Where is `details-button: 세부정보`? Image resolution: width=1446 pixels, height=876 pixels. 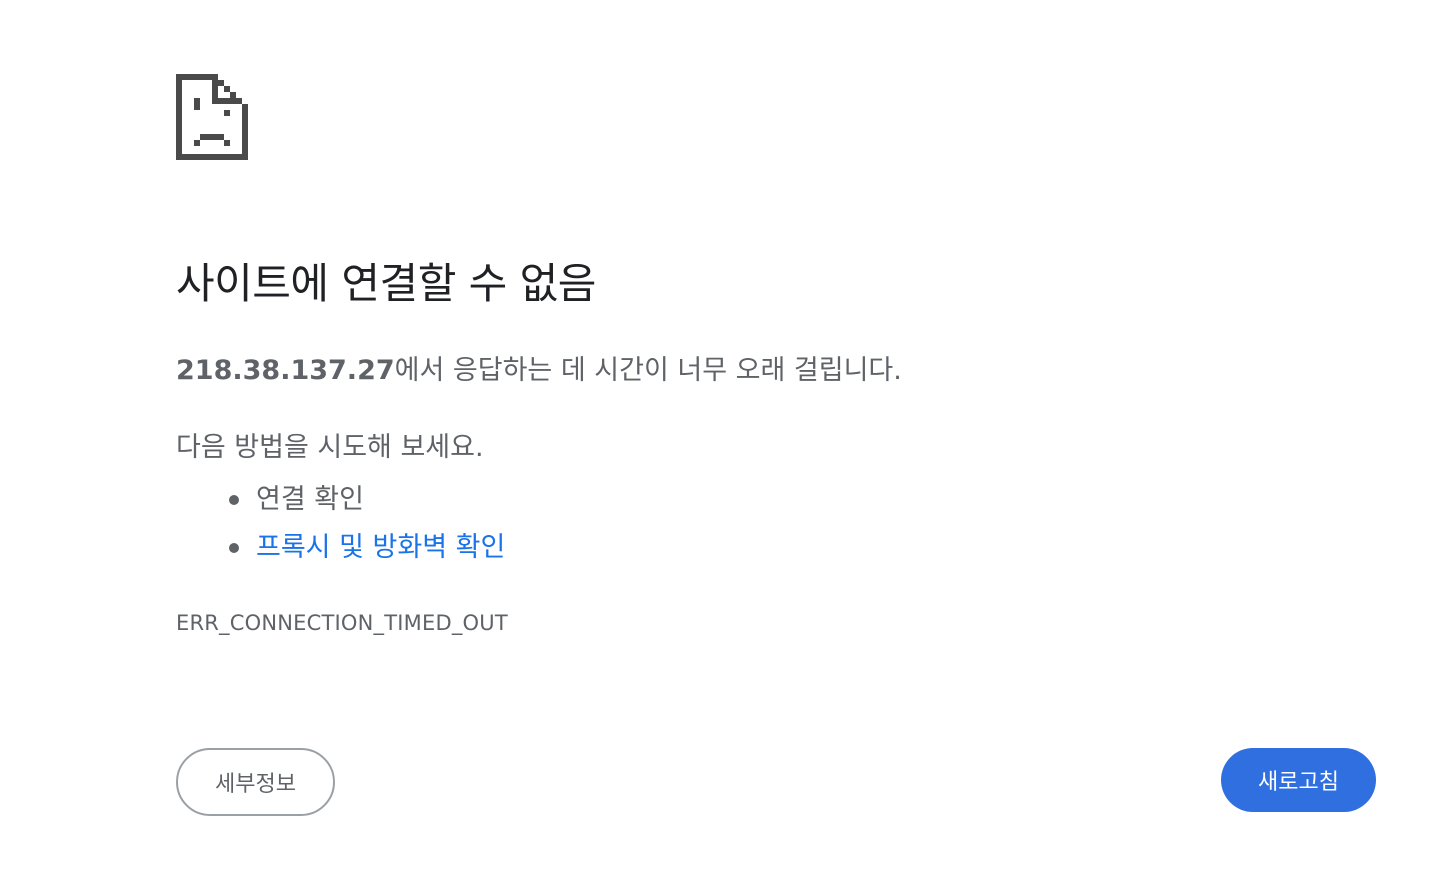
details-button: 세부정보 is located at coordinates (255, 782).